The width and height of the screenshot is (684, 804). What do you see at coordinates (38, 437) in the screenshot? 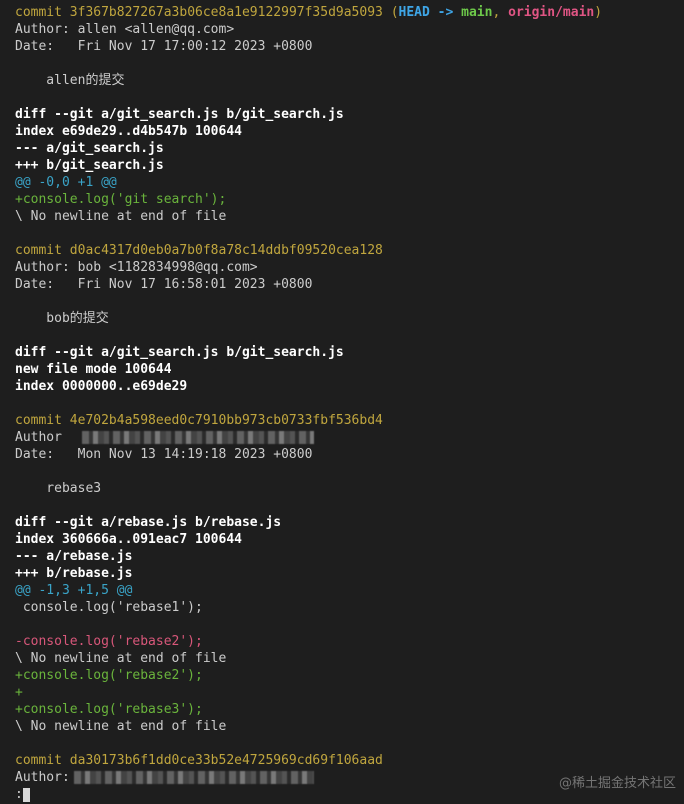
I see `author-label: Author` at bounding box center [38, 437].